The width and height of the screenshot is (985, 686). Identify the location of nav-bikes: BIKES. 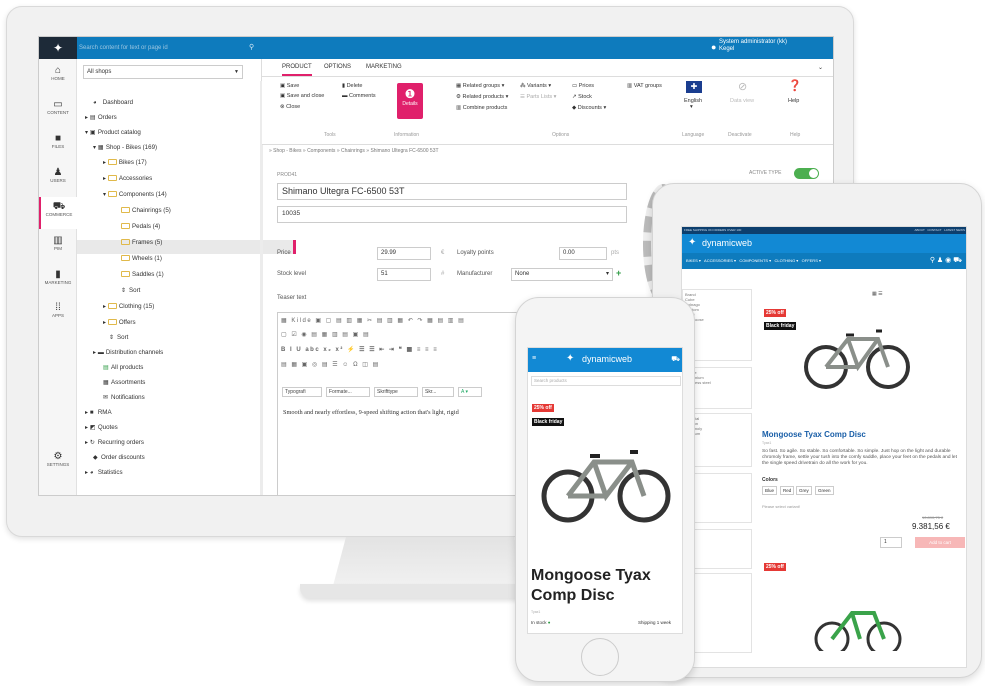
(692, 260).